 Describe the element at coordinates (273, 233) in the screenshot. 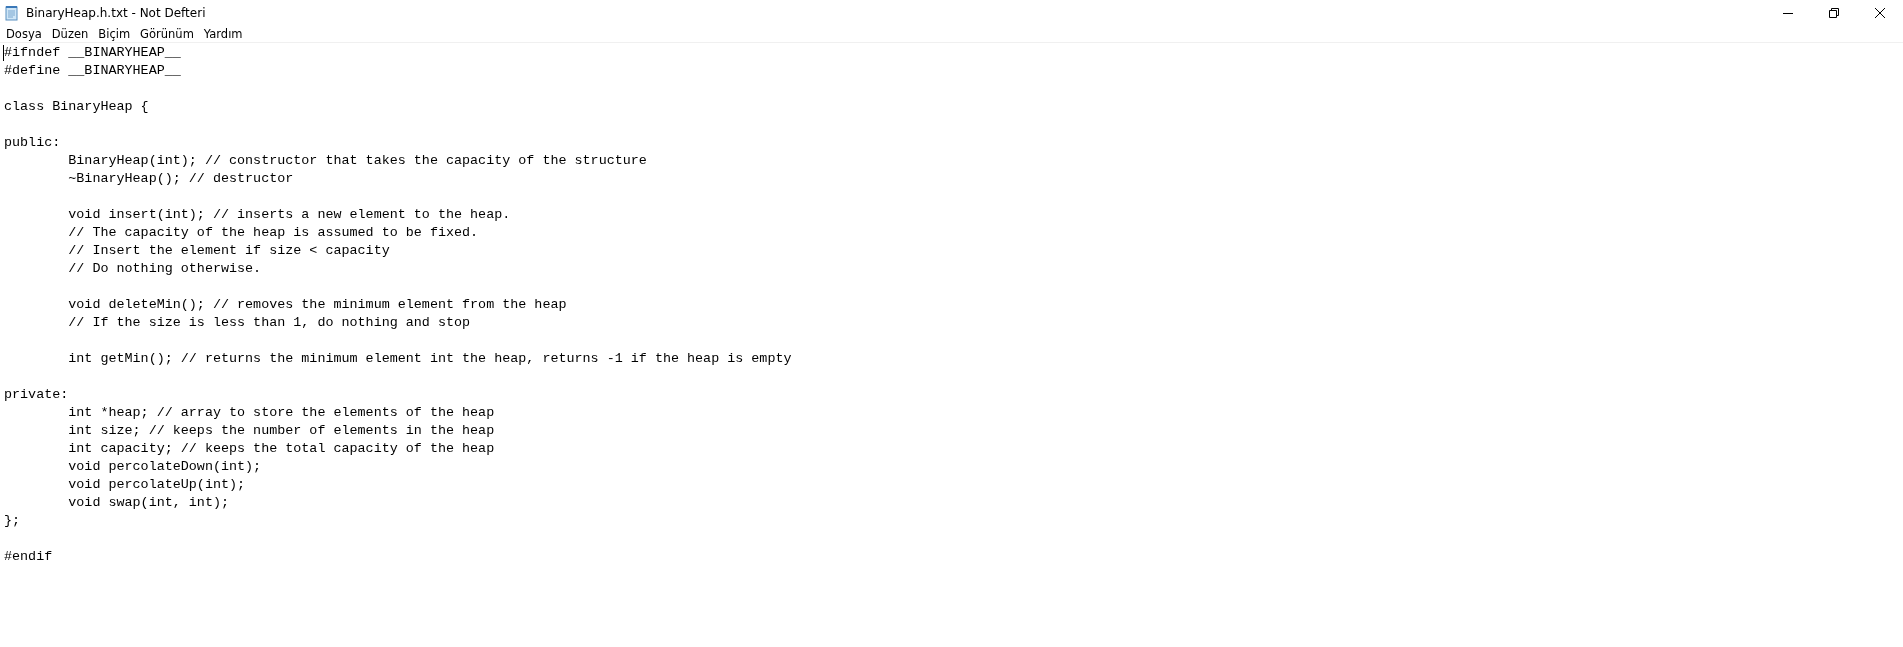

I see `code-line: // The capacity of the heap is assumed to be fixed.` at that location.